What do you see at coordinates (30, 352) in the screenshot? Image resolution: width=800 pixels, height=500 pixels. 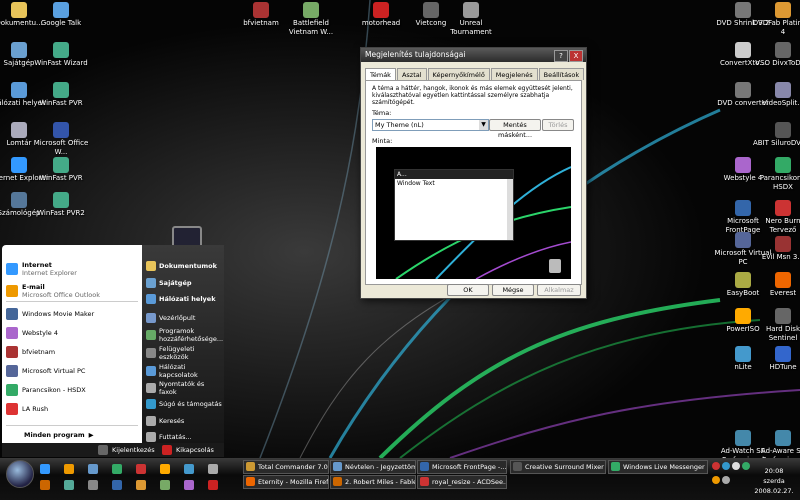 I see `recent-program: bfvietnam` at bounding box center [30, 352].